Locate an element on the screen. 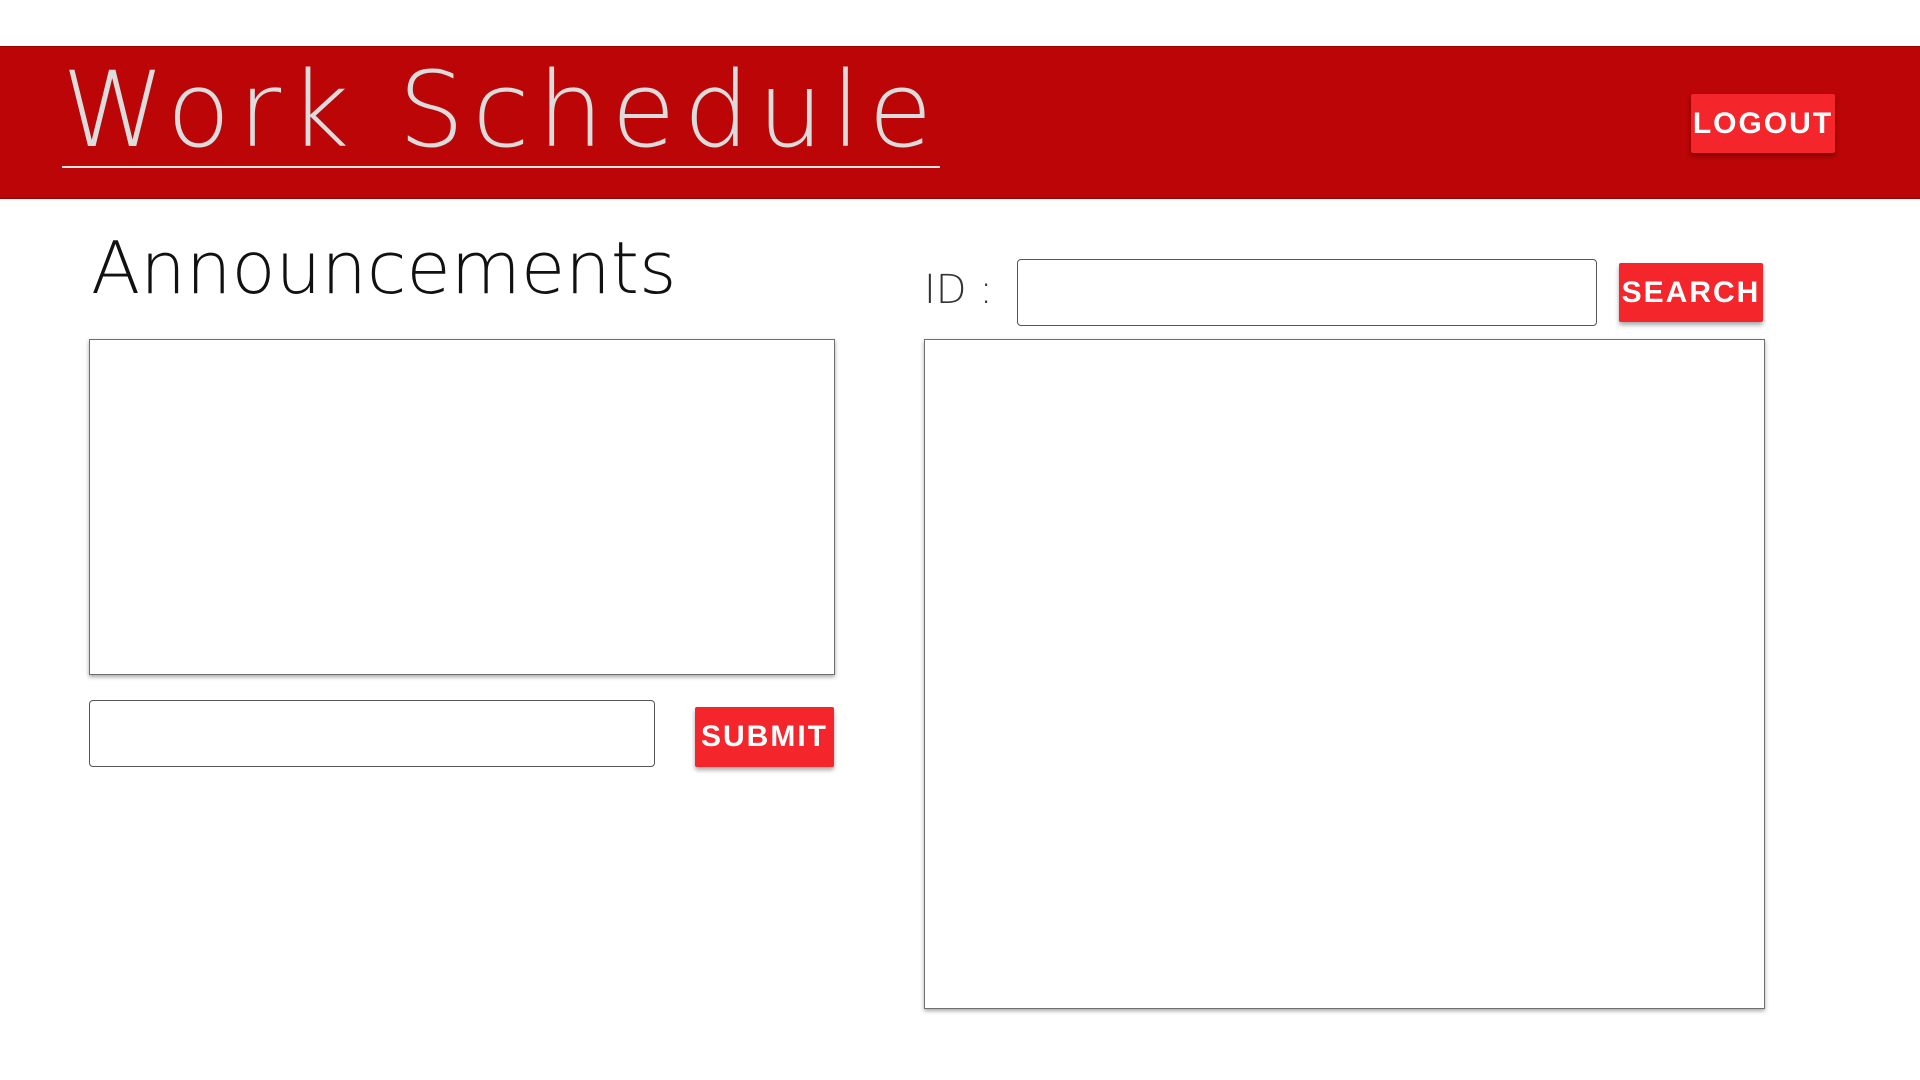  submit-button: SUBMIT is located at coordinates (764, 737).